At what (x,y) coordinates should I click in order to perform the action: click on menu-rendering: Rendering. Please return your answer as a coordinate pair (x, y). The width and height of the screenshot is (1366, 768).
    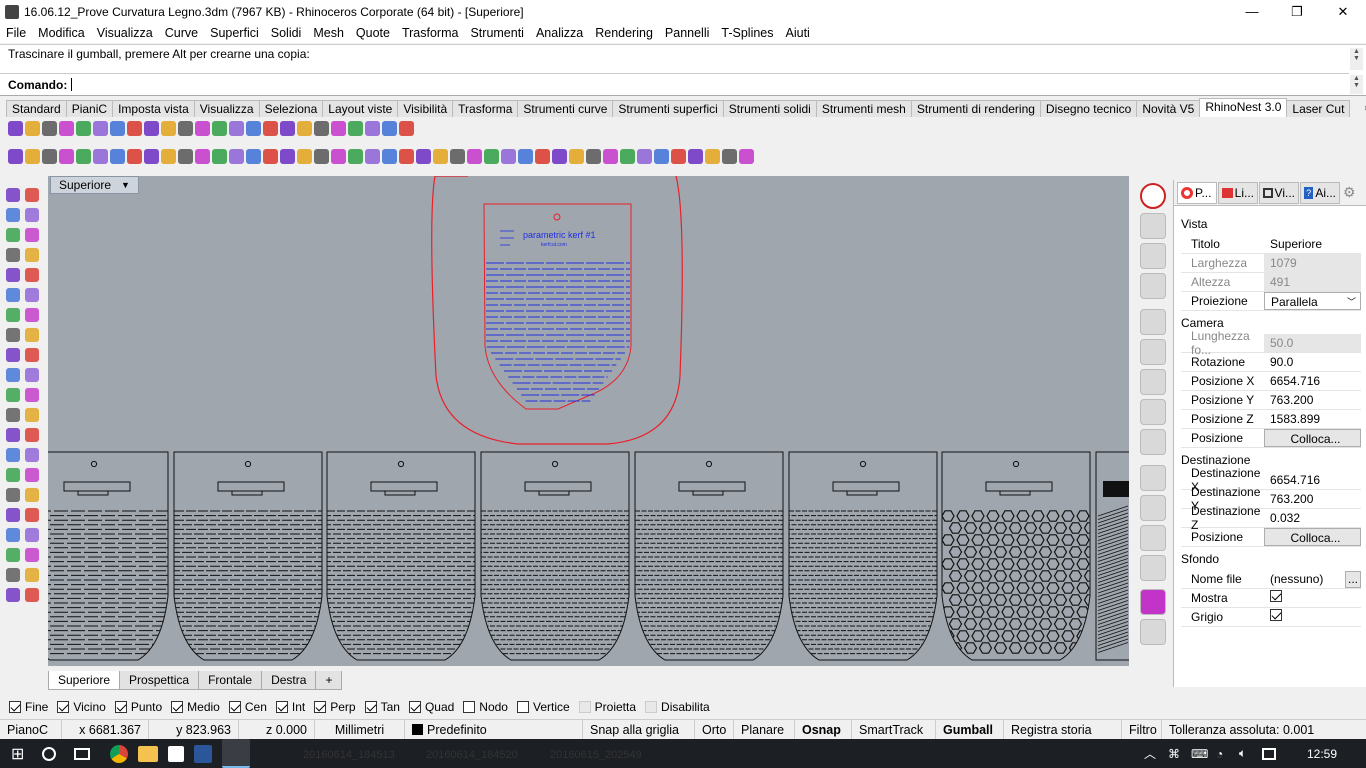
    Looking at the image, I should click on (624, 33).